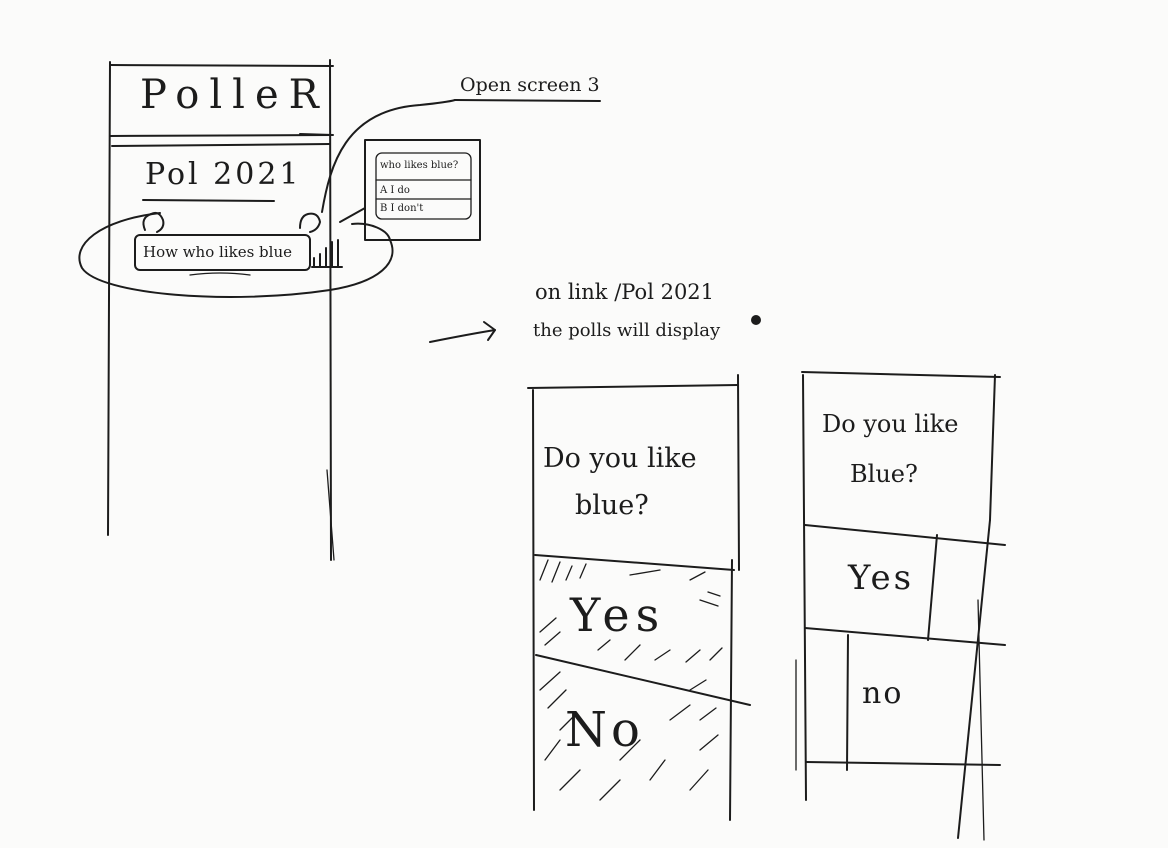 The image size is (1168, 848). I want to click on mini-preview-option-b: B I don't, so click(401, 208).